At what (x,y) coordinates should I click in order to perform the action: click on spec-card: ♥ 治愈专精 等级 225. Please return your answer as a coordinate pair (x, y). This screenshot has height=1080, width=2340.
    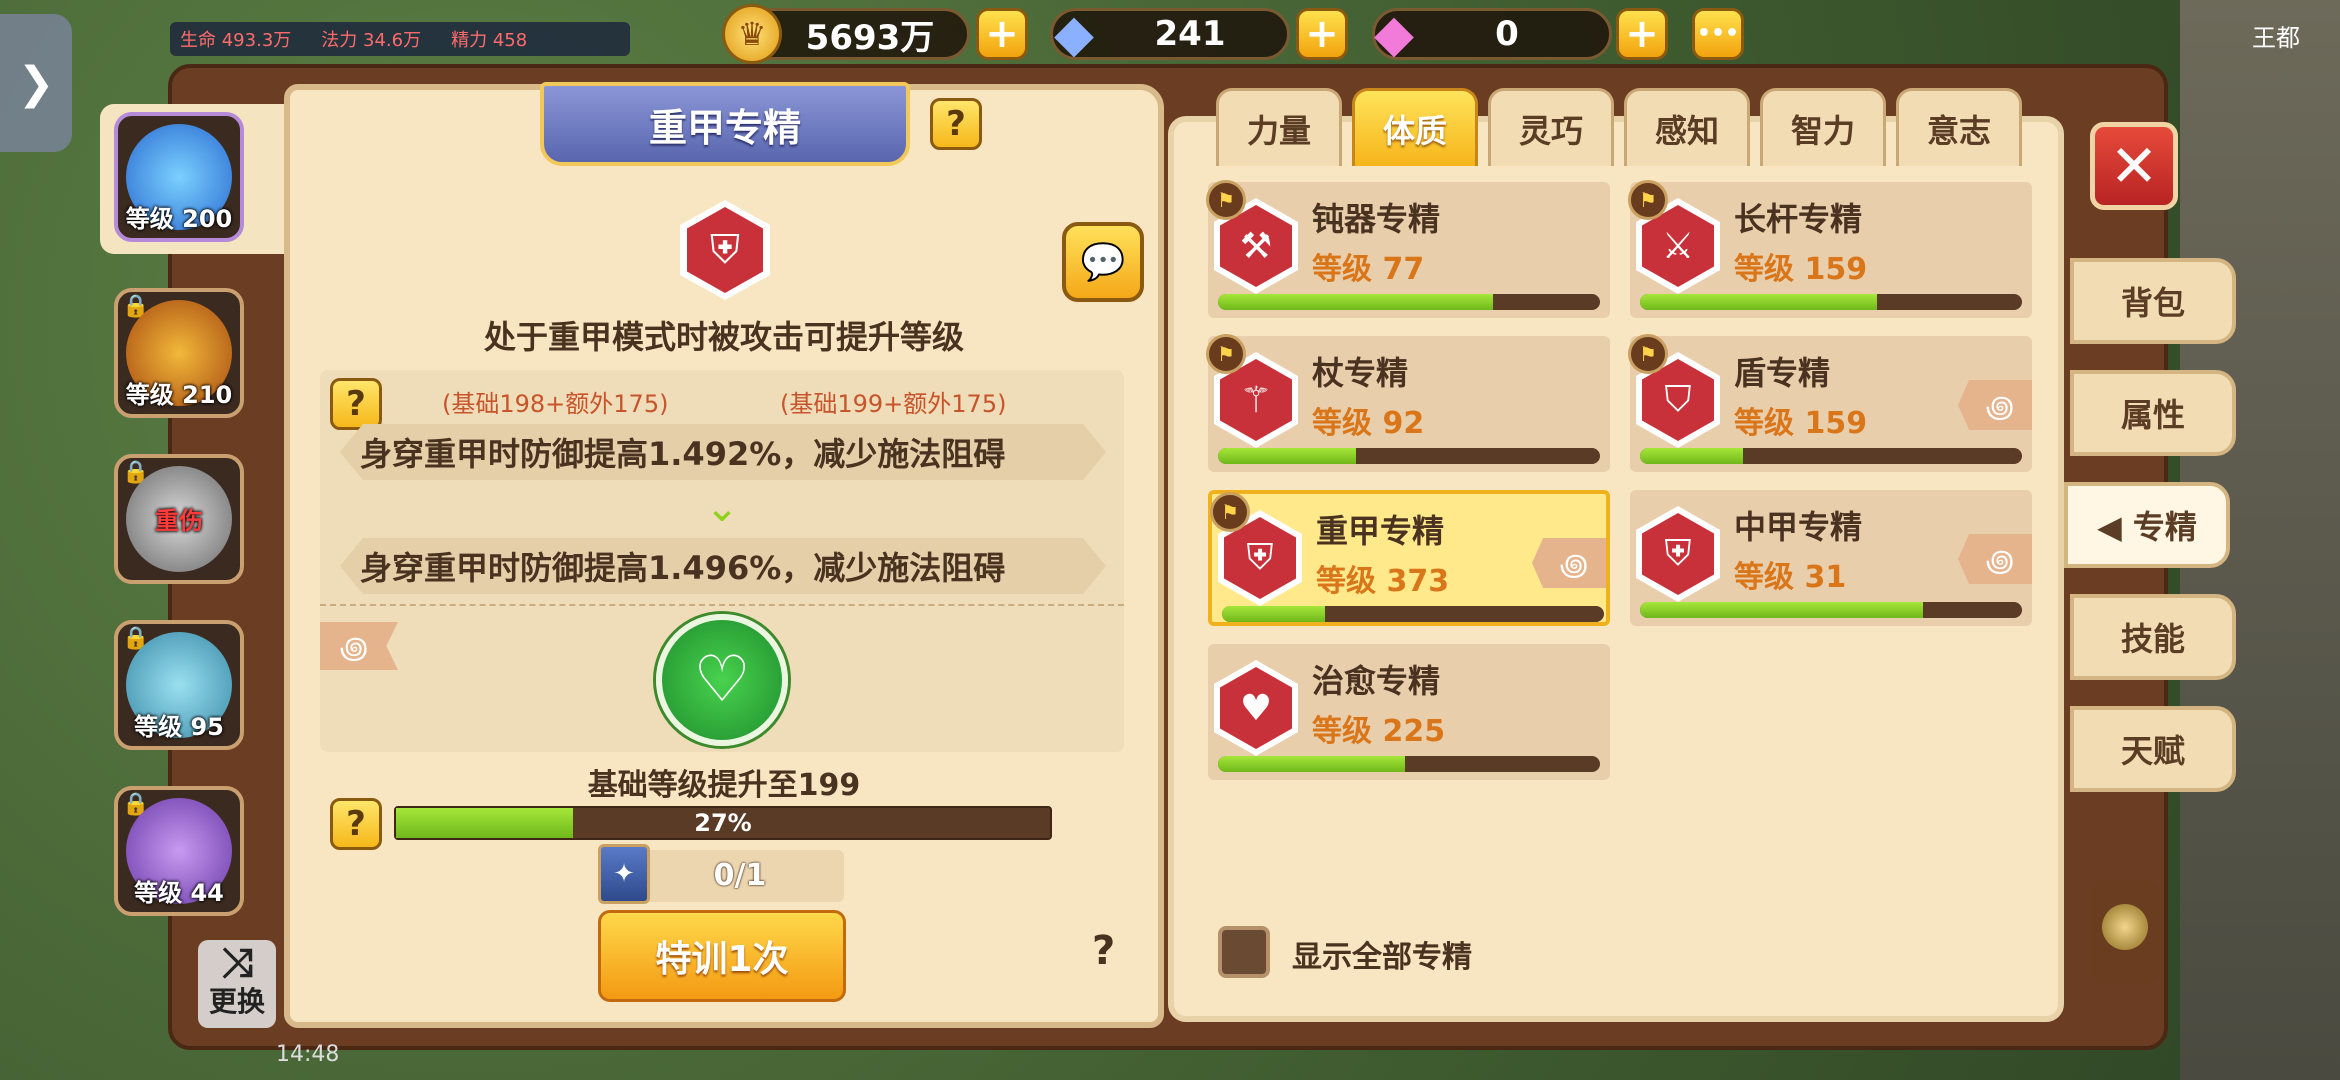
    Looking at the image, I should click on (1409, 712).